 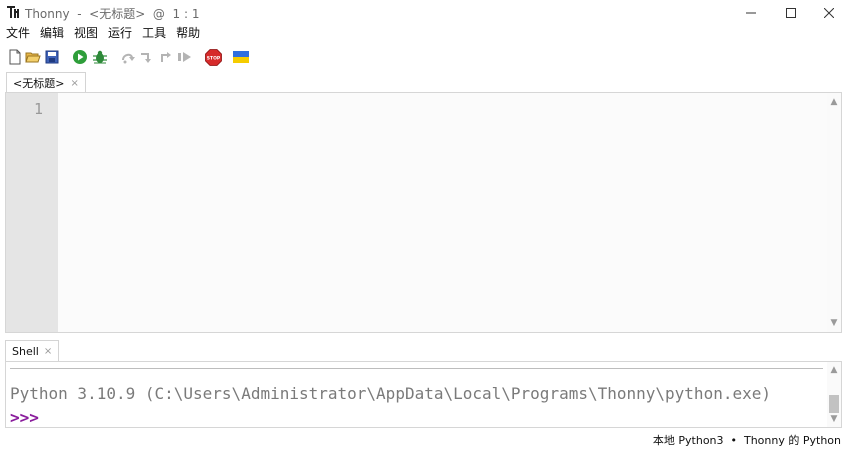 What do you see at coordinates (834, 419) in the screenshot?
I see `shell-scroll-down-icon: ▼` at bounding box center [834, 419].